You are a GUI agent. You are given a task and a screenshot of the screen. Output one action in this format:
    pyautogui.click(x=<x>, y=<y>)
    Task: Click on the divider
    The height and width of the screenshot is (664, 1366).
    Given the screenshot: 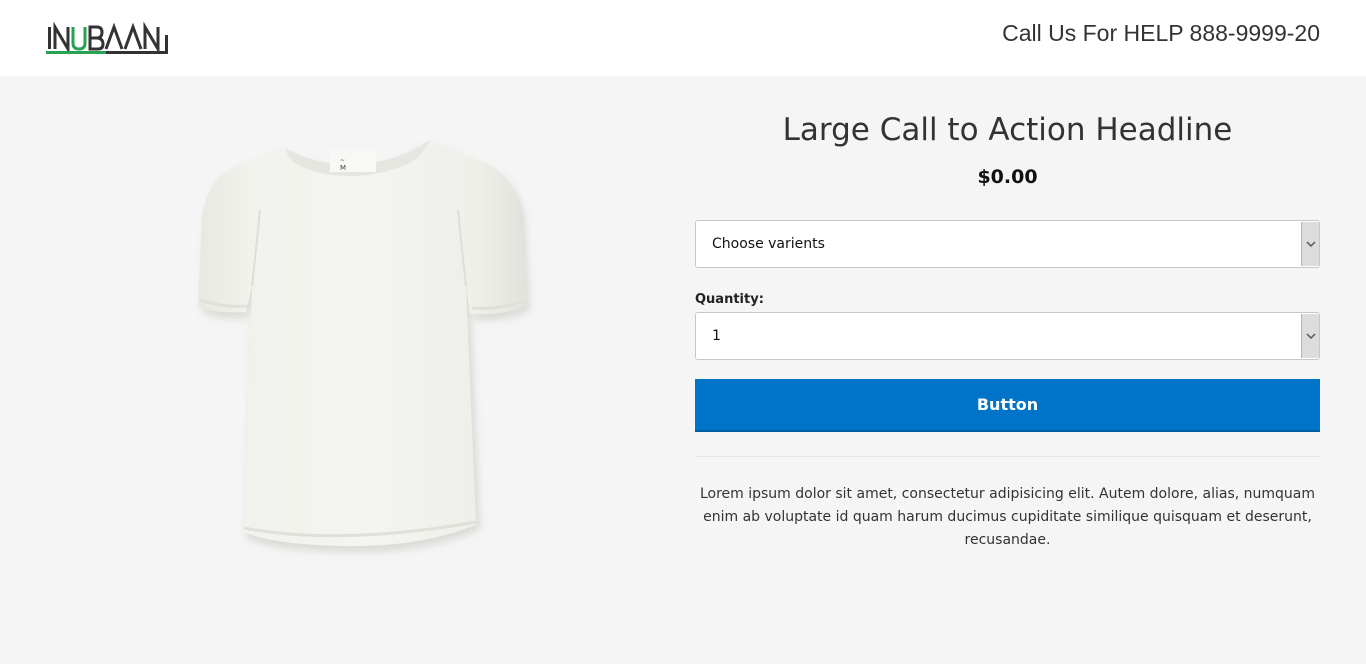 What is the action you would take?
    pyautogui.click(x=1007, y=456)
    